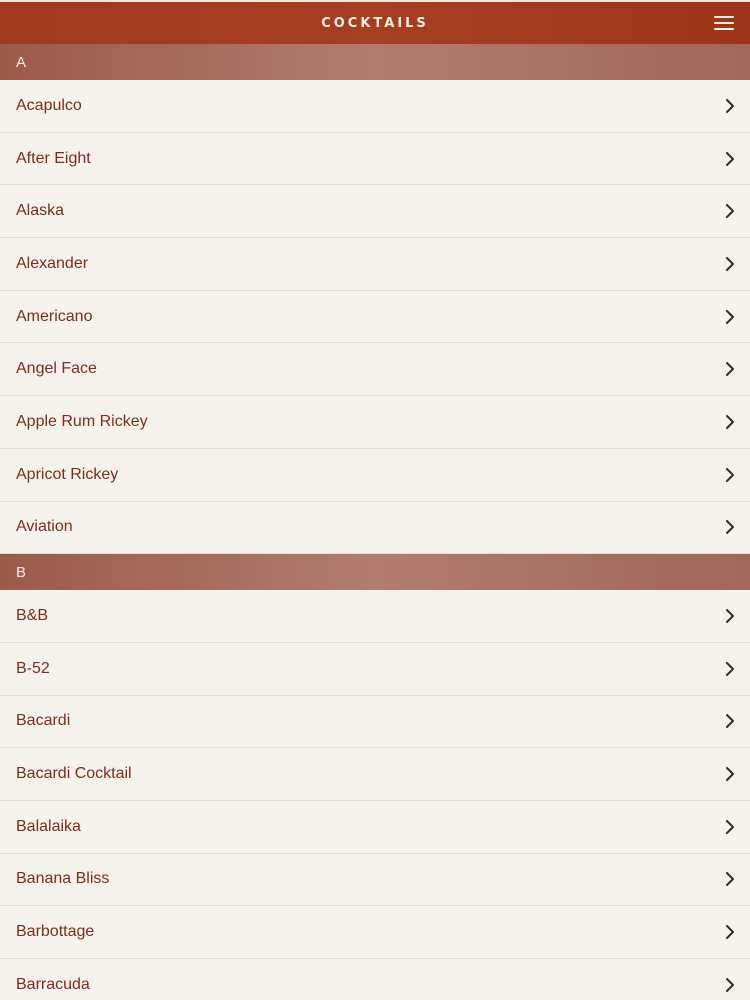 The height and width of the screenshot is (1000, 750). Describe the element at coordinates (48, 826) in the screenshot. I see `cocktail-name: Balalaika` at that location.